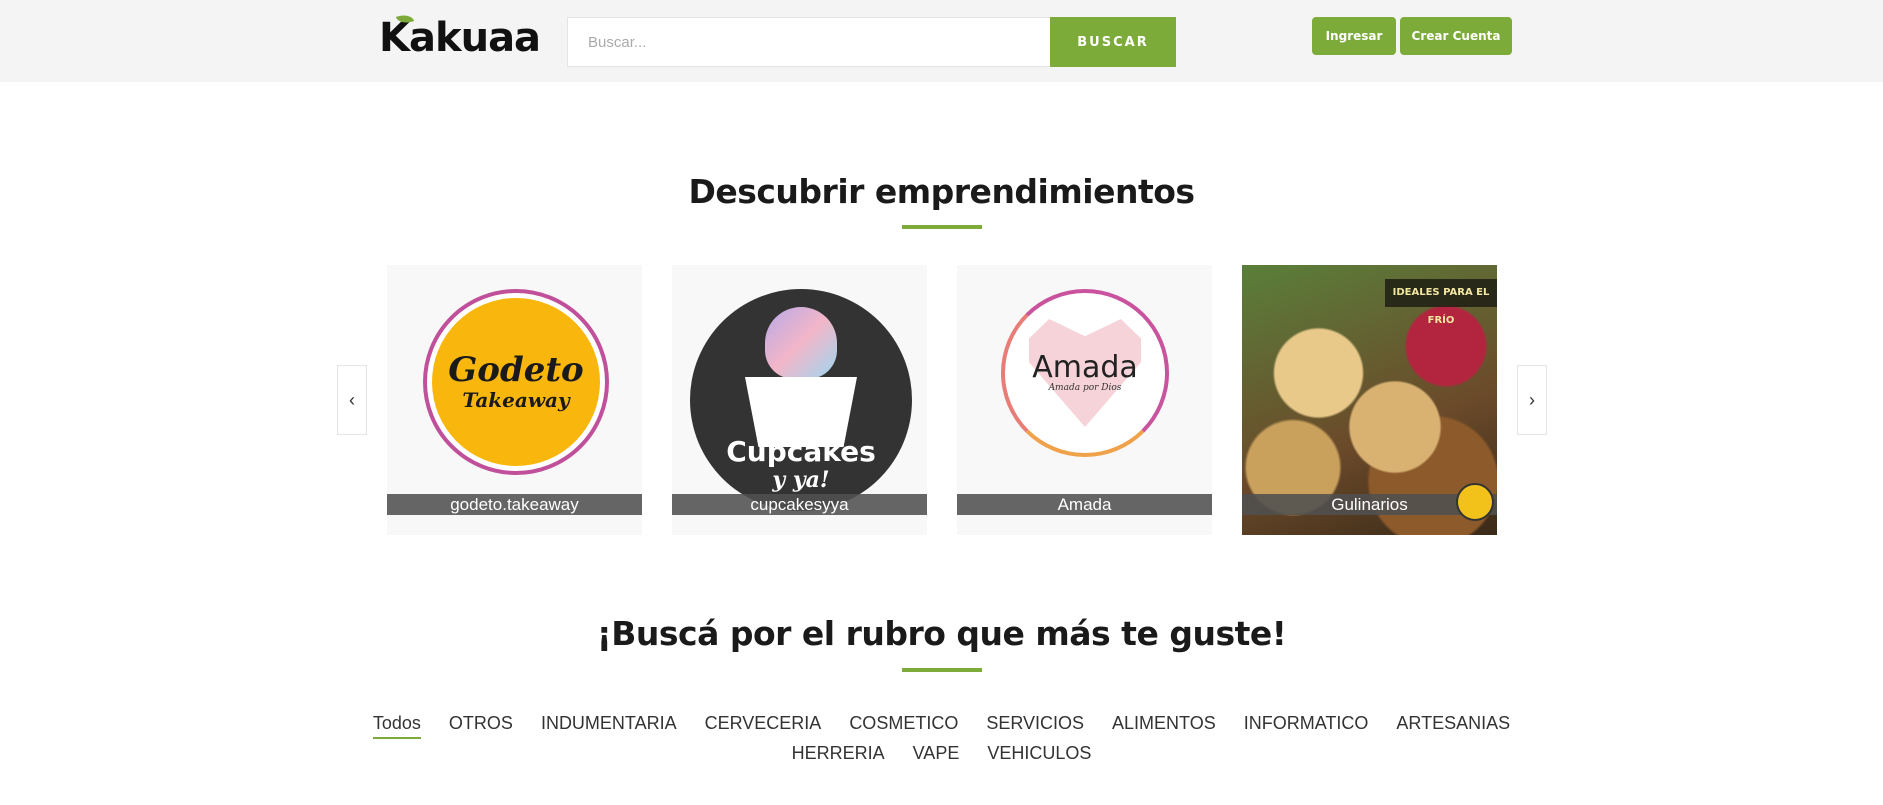 Image resolution: width=1883 pixels, height=805 pixels. What do you see at coordinates (763, 726) in the screenshot?
I see `category-cerveceria: CERVECERIA` at bounding box center [763, 726].